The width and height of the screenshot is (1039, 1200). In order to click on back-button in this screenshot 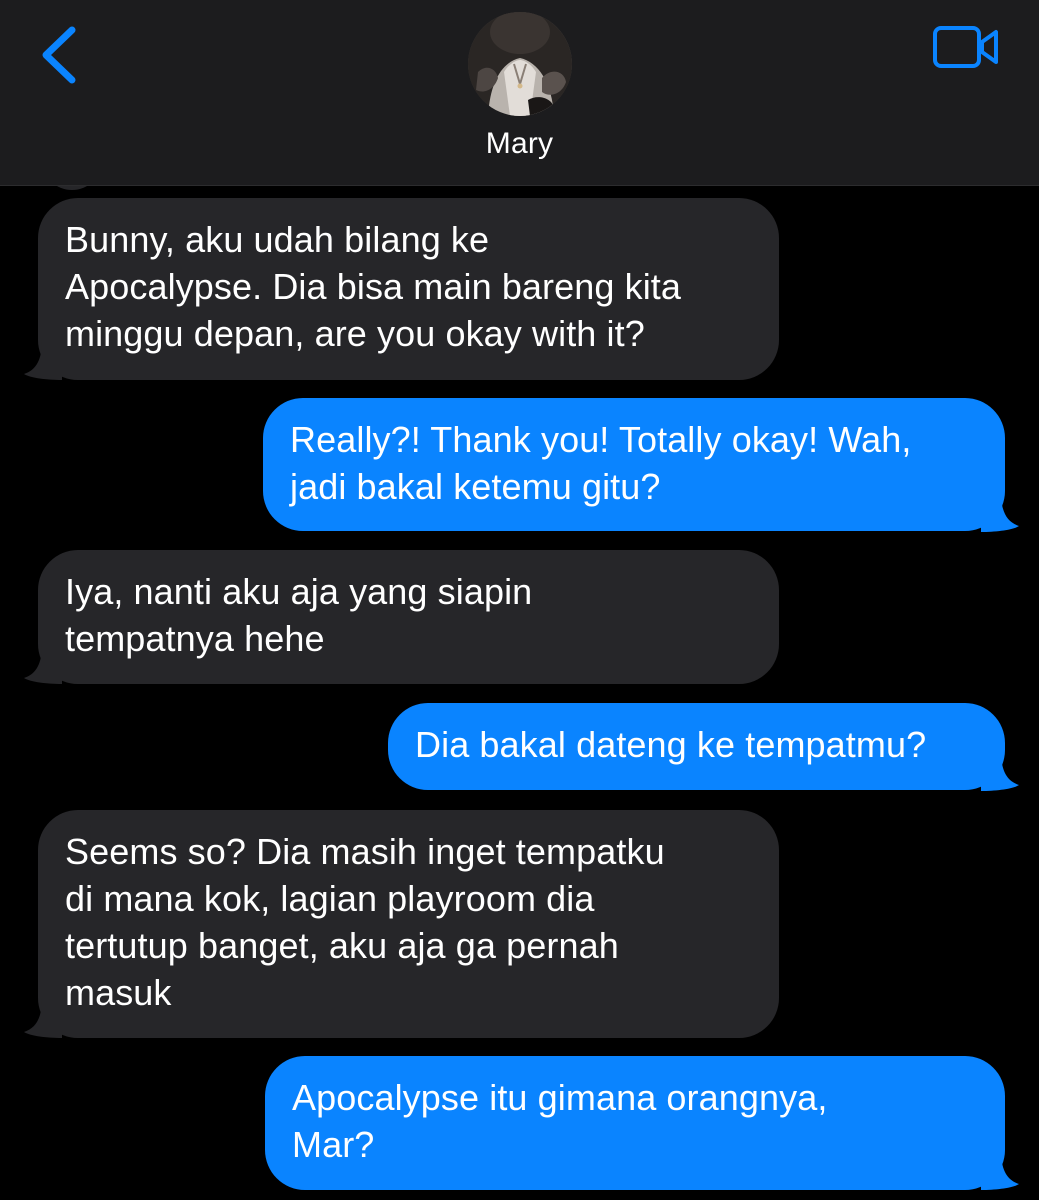, I will do `click(60, 55)`.